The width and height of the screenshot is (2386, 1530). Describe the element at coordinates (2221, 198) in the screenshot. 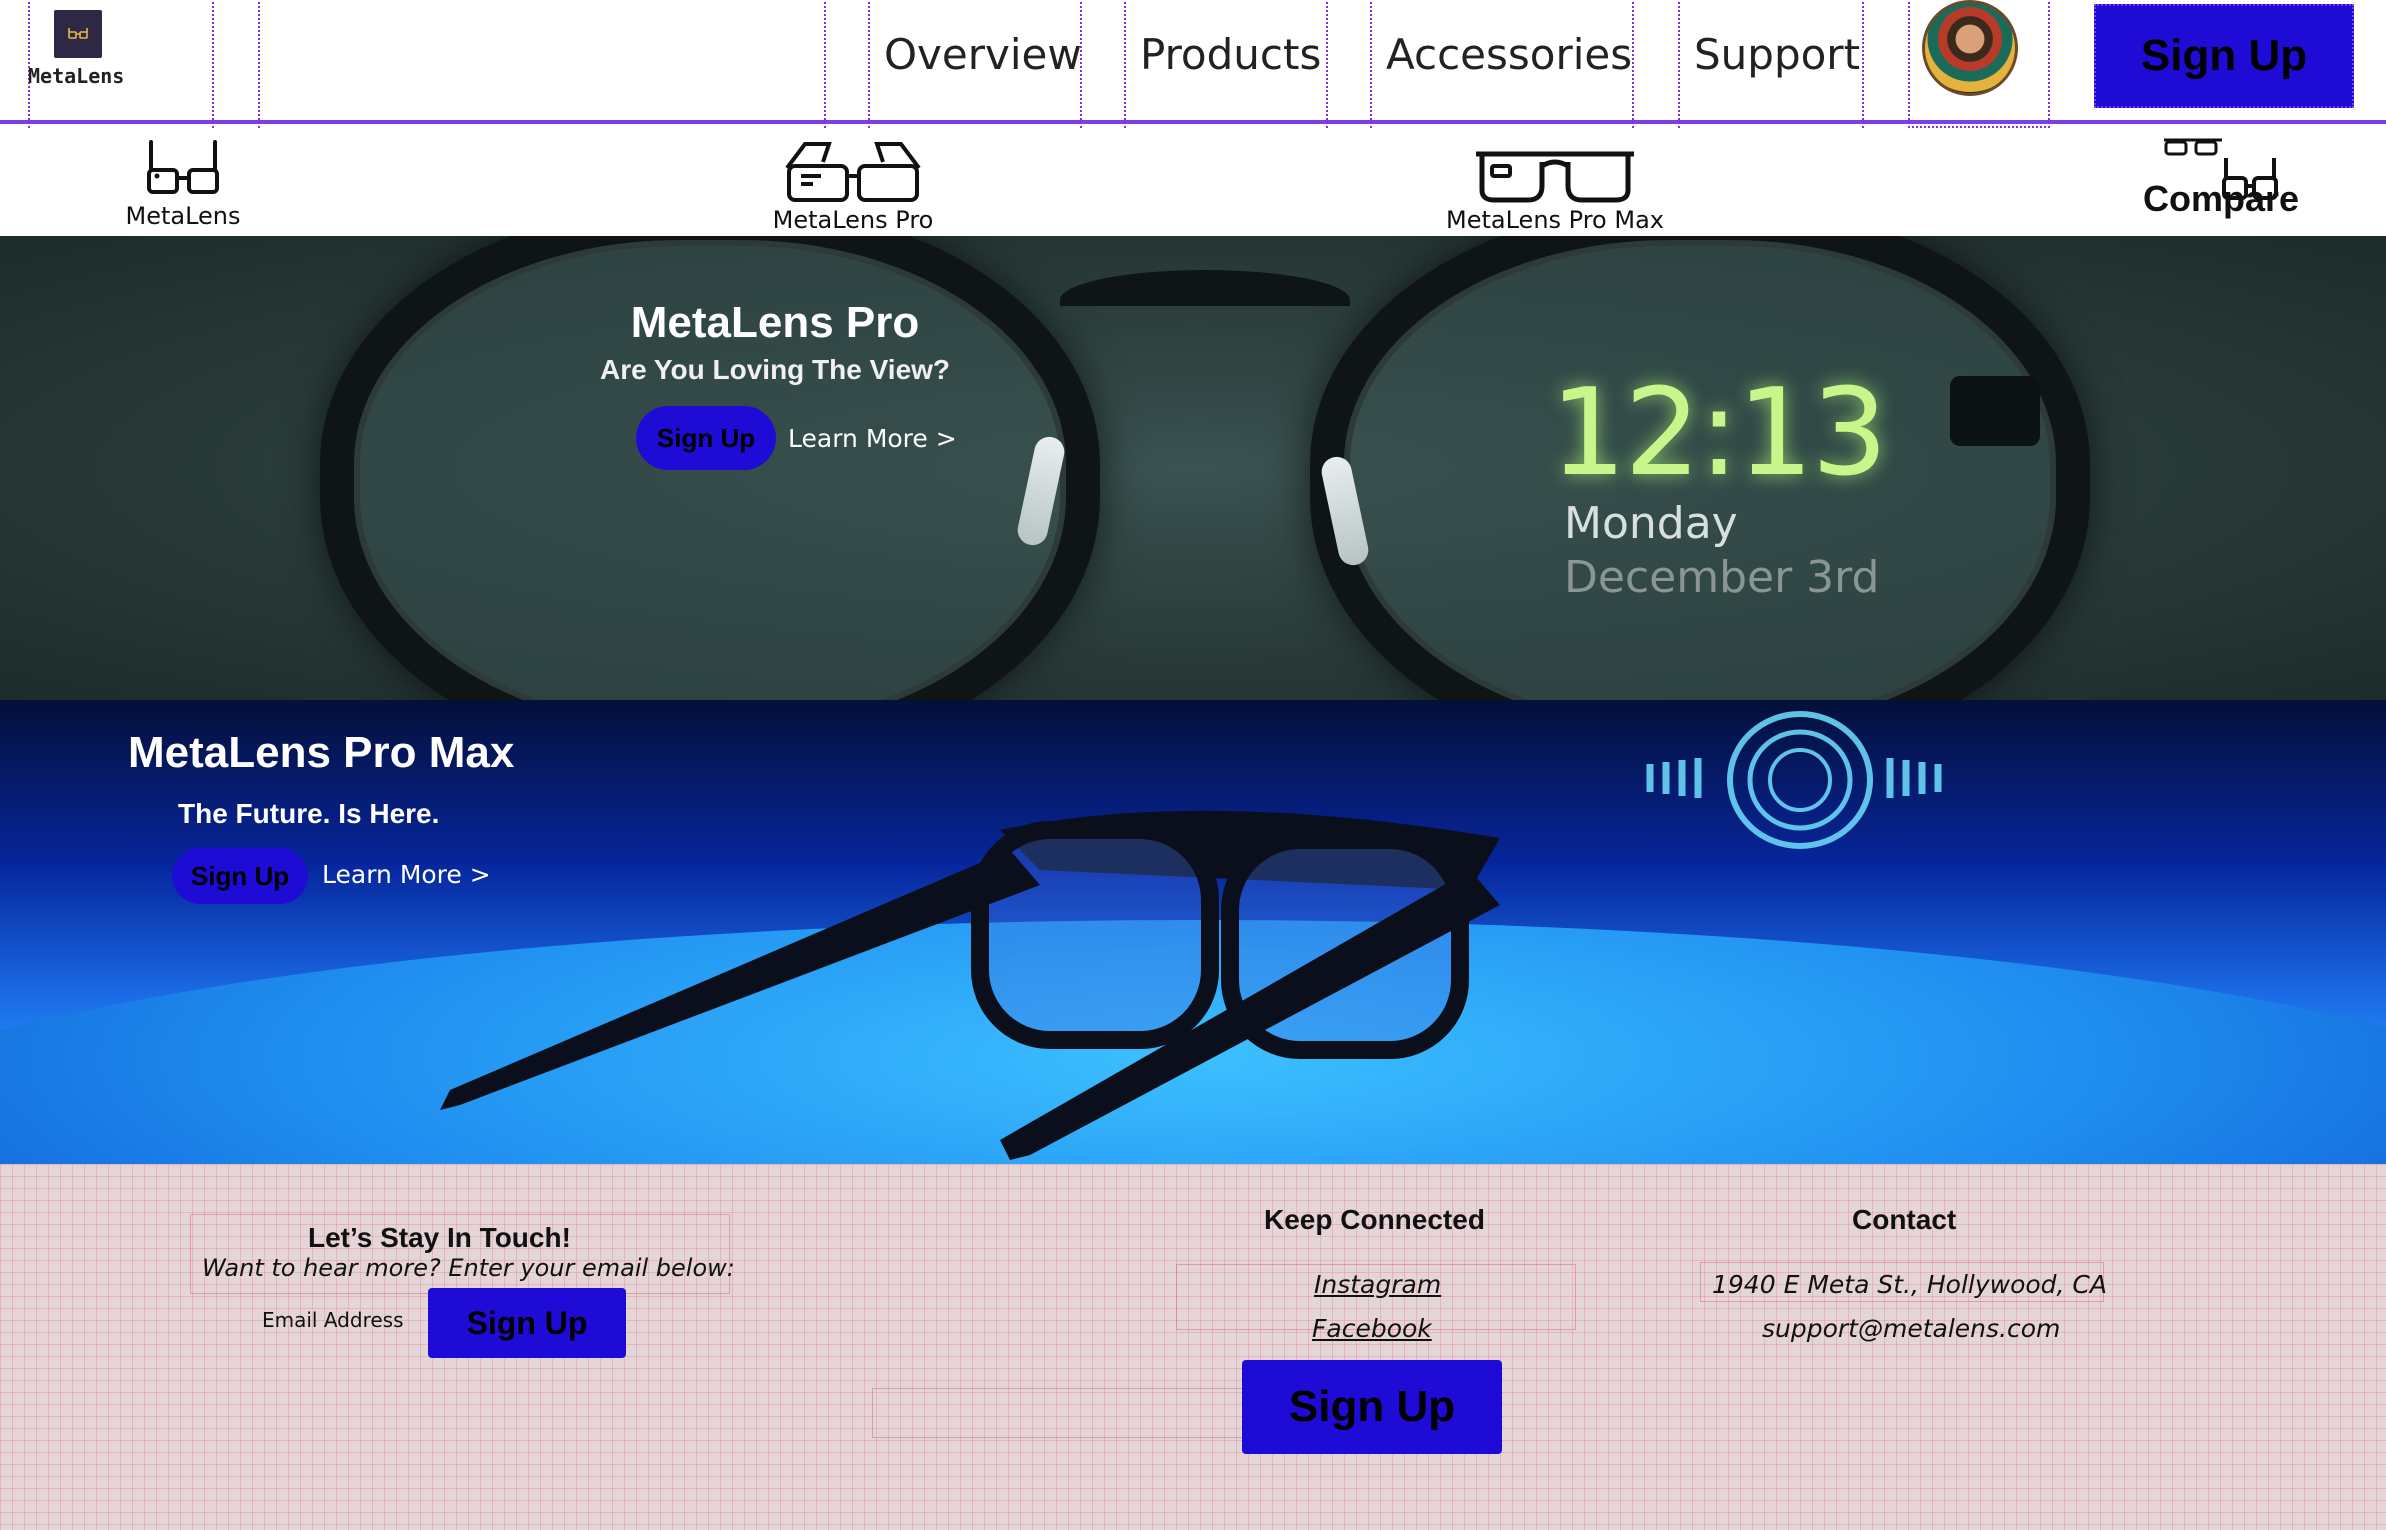

I see `compare-label: Compare` at that location.